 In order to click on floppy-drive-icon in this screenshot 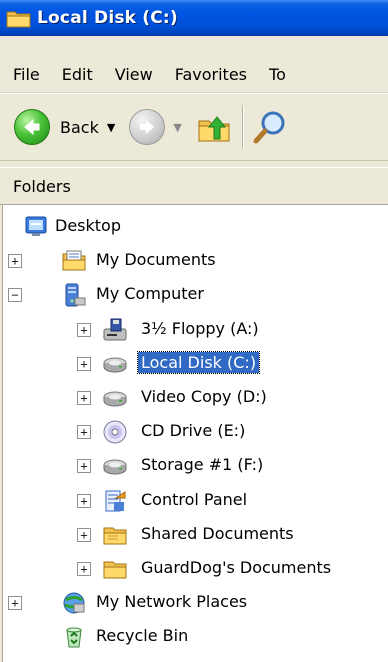, I will do `click(115, 329)`.